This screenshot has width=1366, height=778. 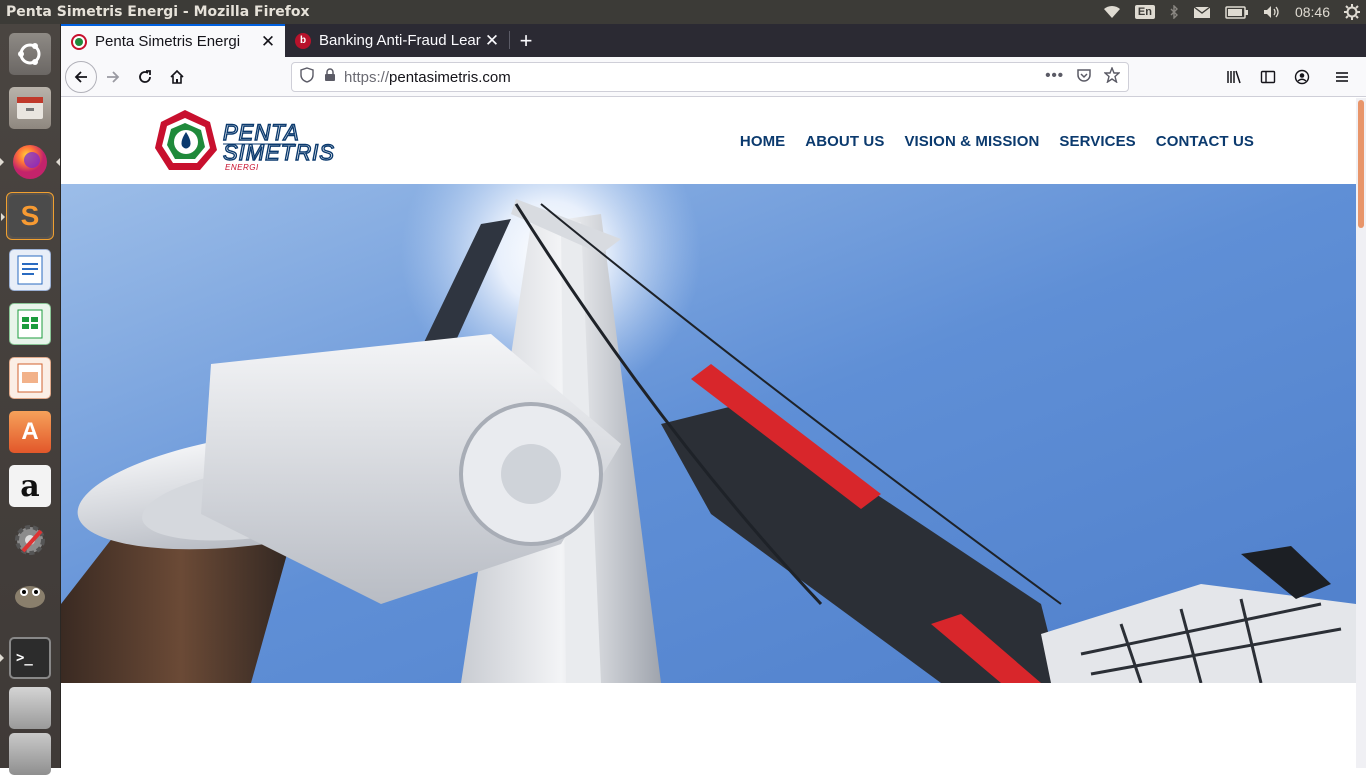 I want to click on scrollbar-thumb, so click(x=1361, y=164).